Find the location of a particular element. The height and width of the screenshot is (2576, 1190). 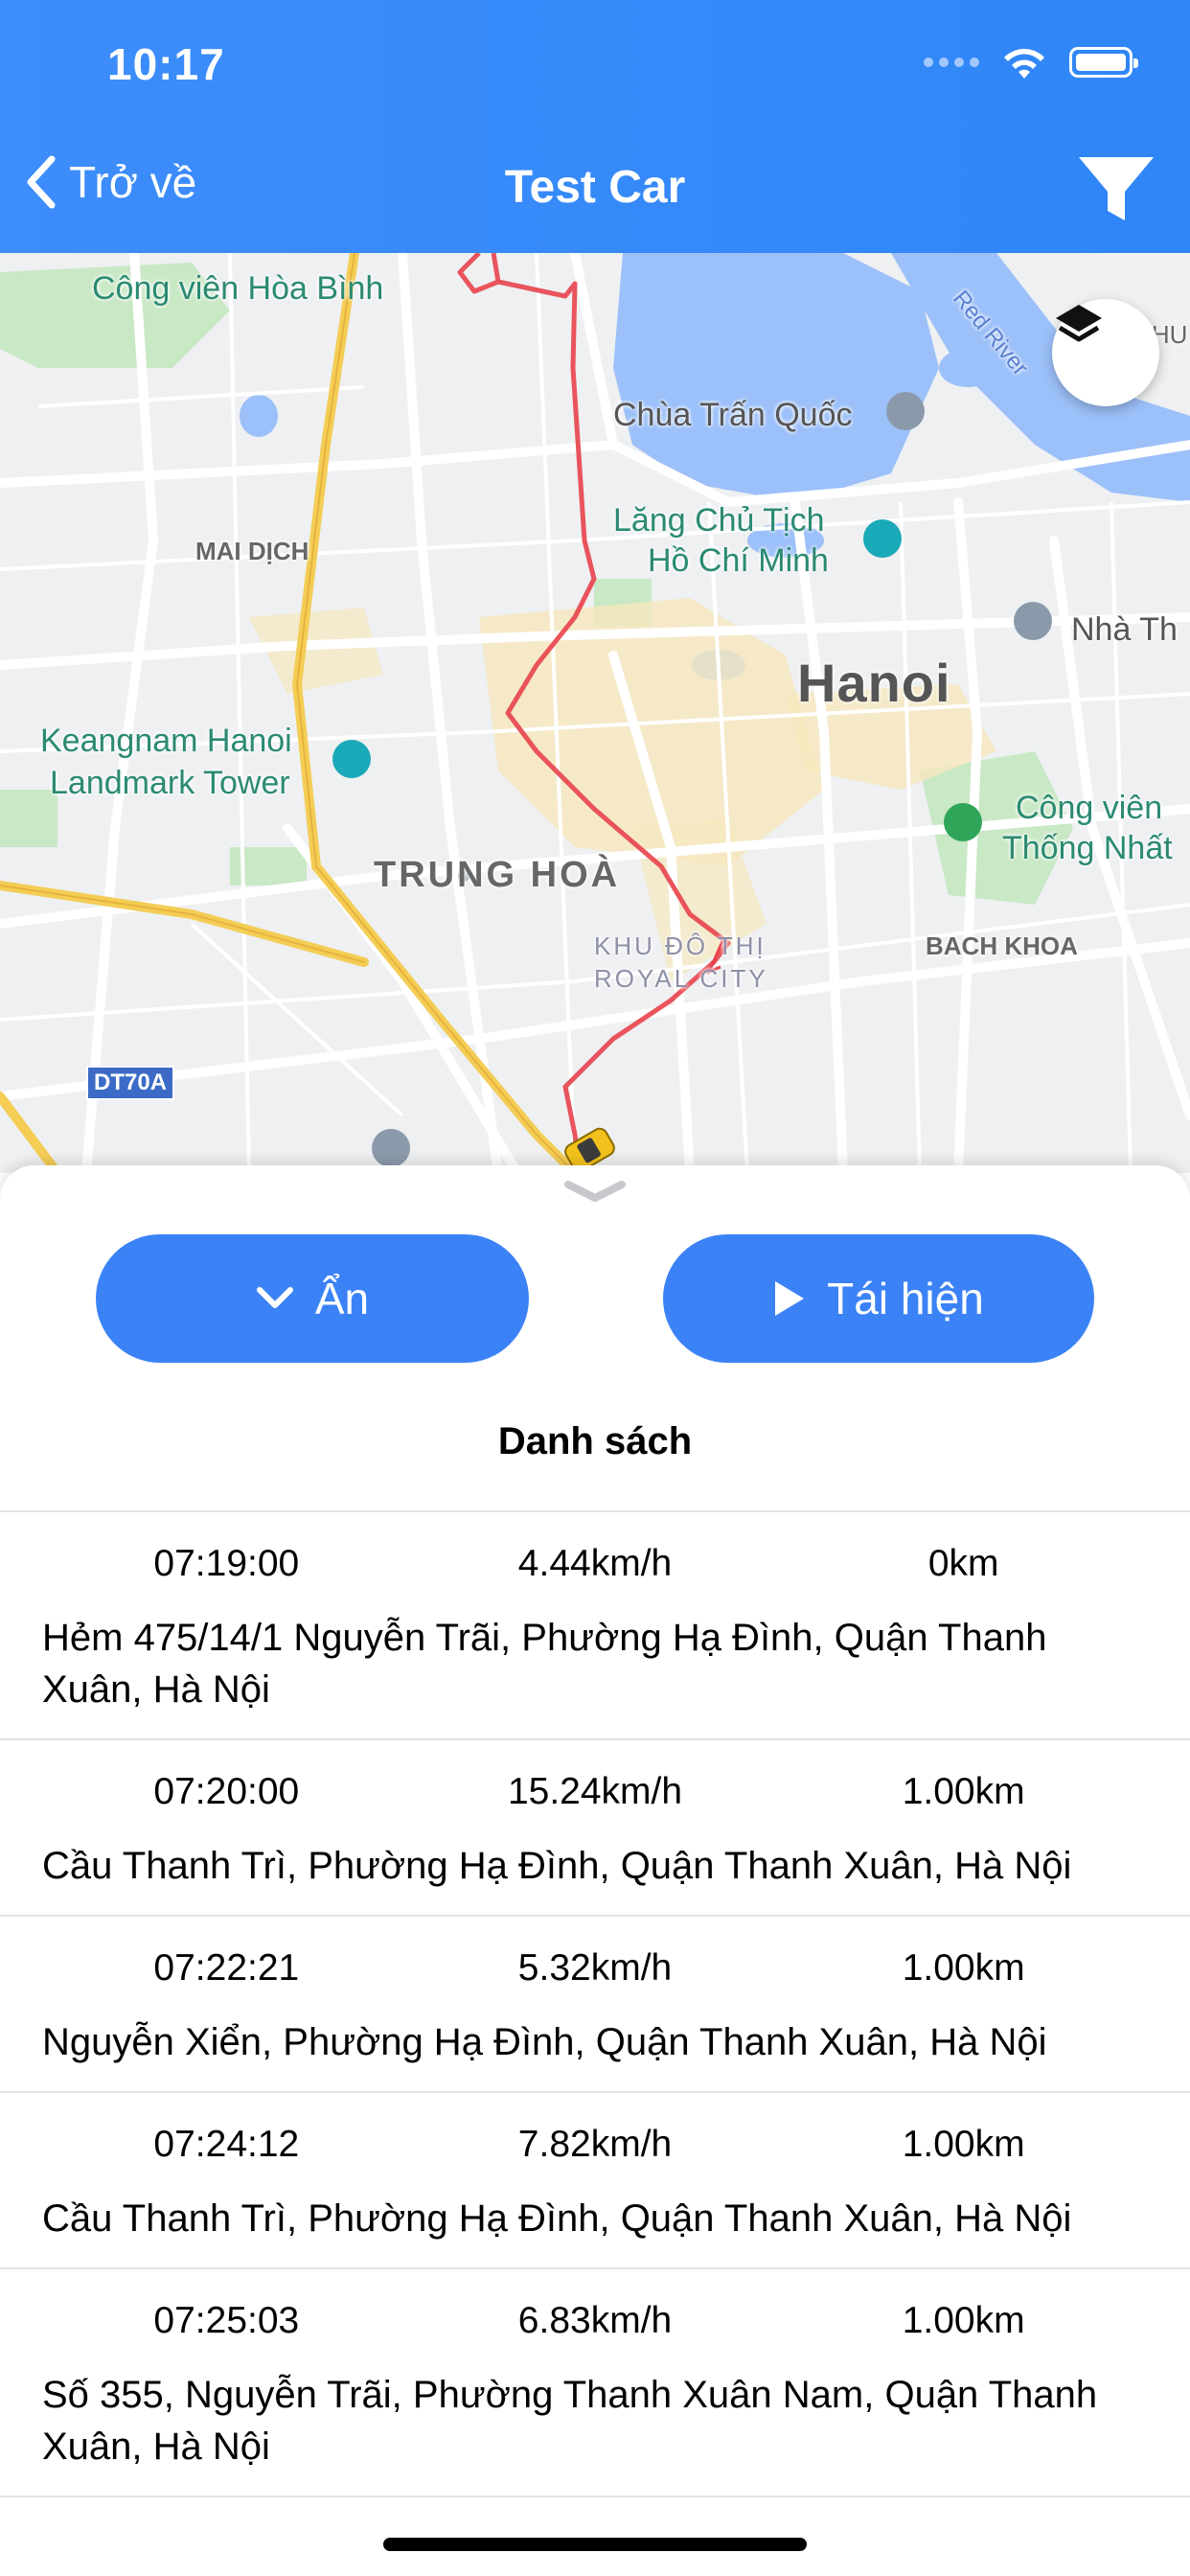

item-distance: 0km is located at coordinates (963, 1563).